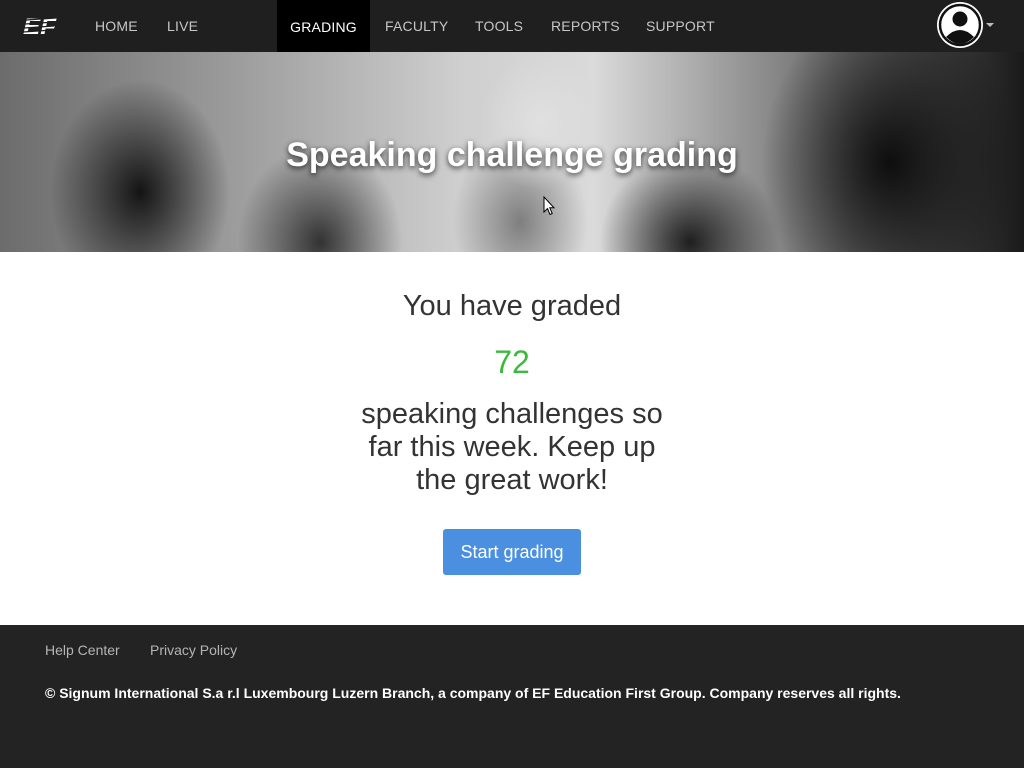  I want to click on graded-count: 72, so click(512, 362).